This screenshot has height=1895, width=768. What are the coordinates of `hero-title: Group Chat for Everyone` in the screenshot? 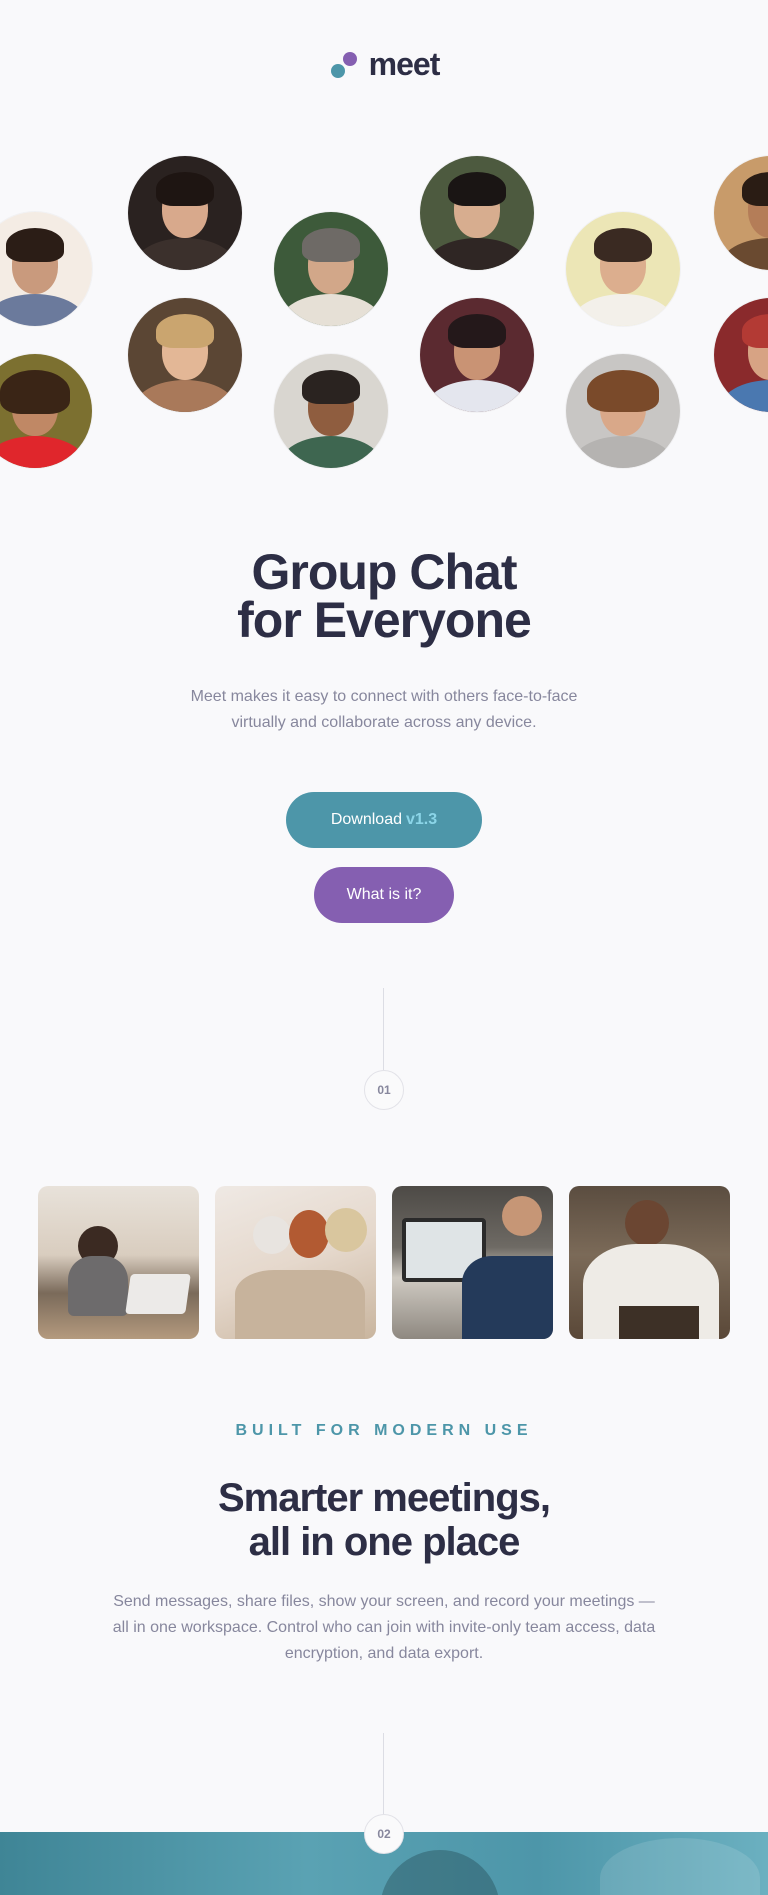 It's located at (384, 596).